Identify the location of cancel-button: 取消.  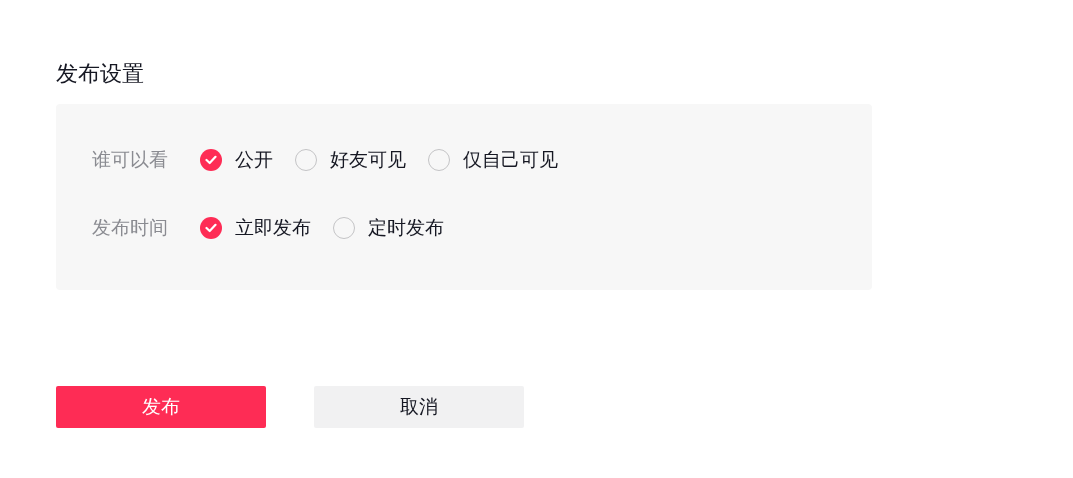
(419, 407).